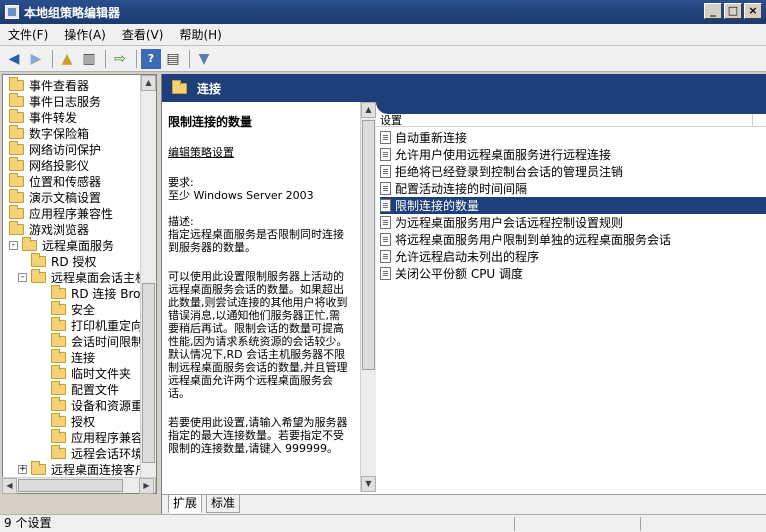 The width and height of the screenshot is (766, 532). I want to click on tree-item: 会话时间限制, so click(91, 340).